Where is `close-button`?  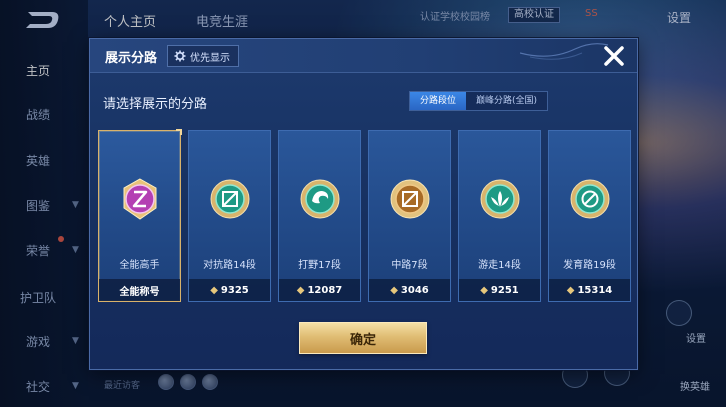 close-button is located at coordinates (614, 56).